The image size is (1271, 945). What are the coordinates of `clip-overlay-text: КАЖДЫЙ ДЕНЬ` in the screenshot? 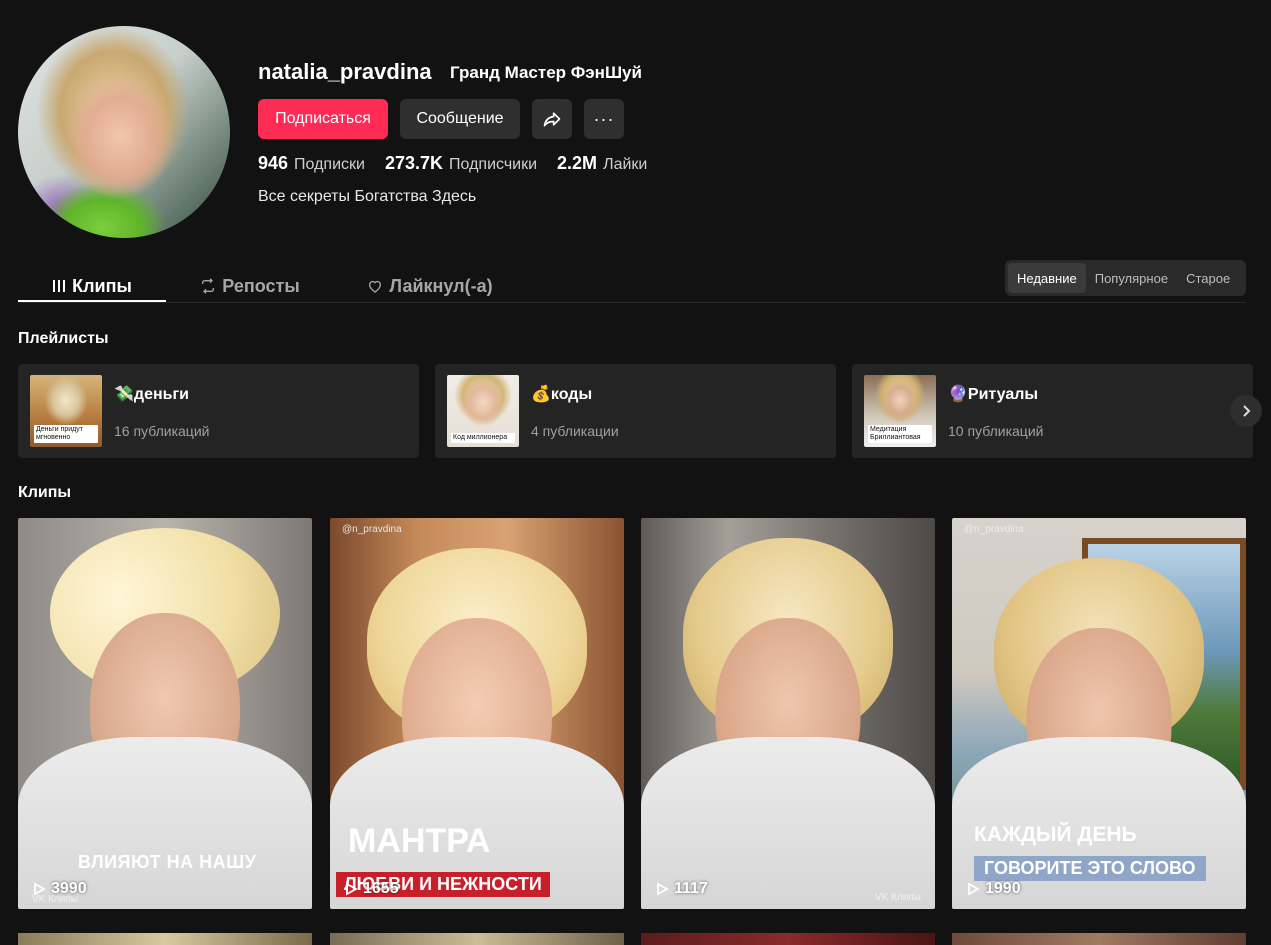 It's located at (1055, 834).